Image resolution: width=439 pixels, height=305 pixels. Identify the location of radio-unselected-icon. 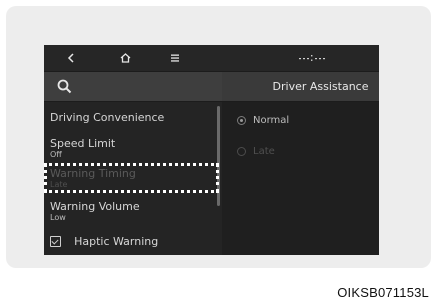
(241, 151).